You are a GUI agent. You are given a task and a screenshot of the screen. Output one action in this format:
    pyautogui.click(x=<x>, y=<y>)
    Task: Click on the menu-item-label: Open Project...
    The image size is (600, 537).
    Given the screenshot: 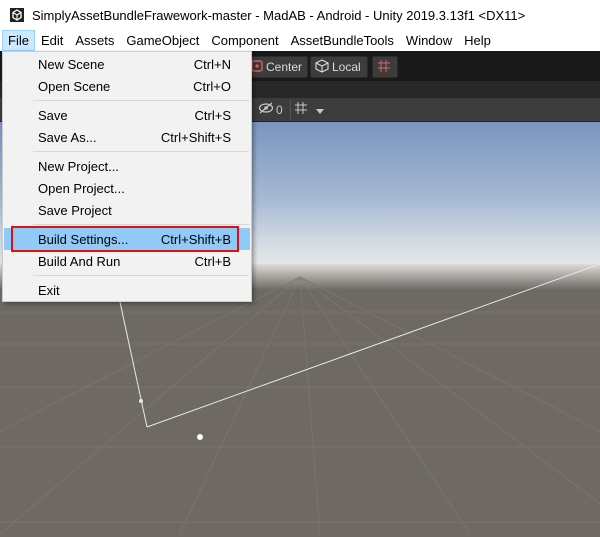 What is the action you would take?
    pyautogui.click(x=81, y=188)
    